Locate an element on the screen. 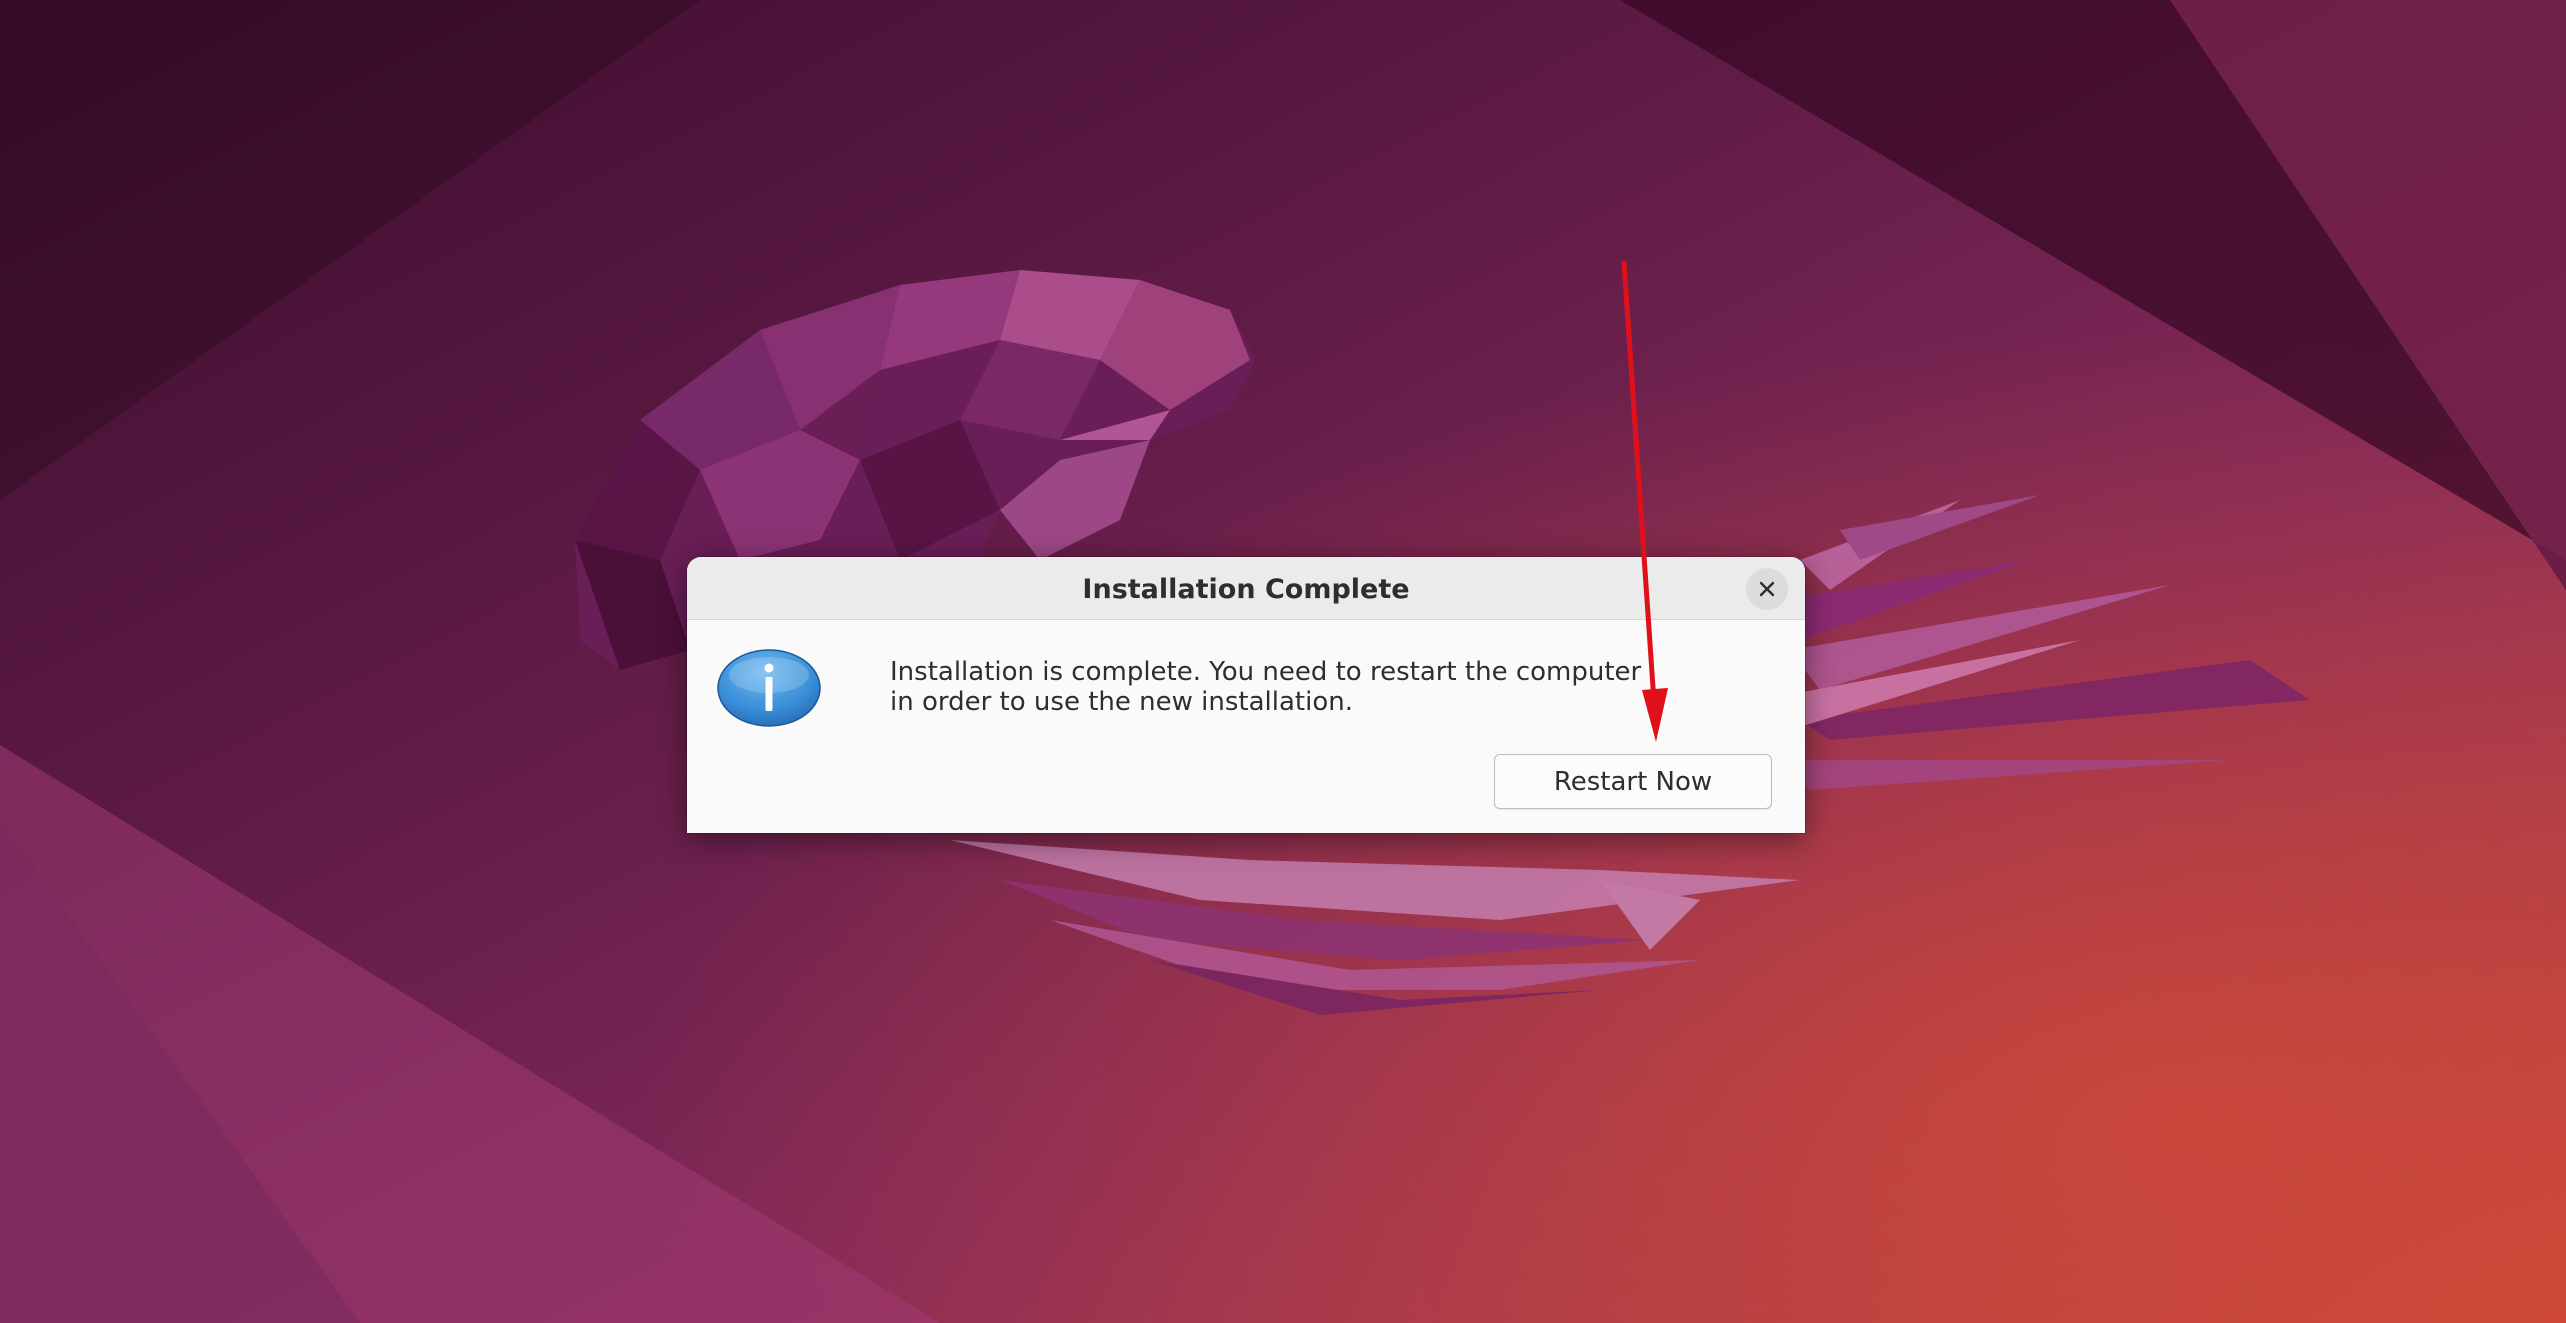 This screenshot has height=1323, width=2566. dialog-title: Installation Complete is located at coordinates (1246, 589).